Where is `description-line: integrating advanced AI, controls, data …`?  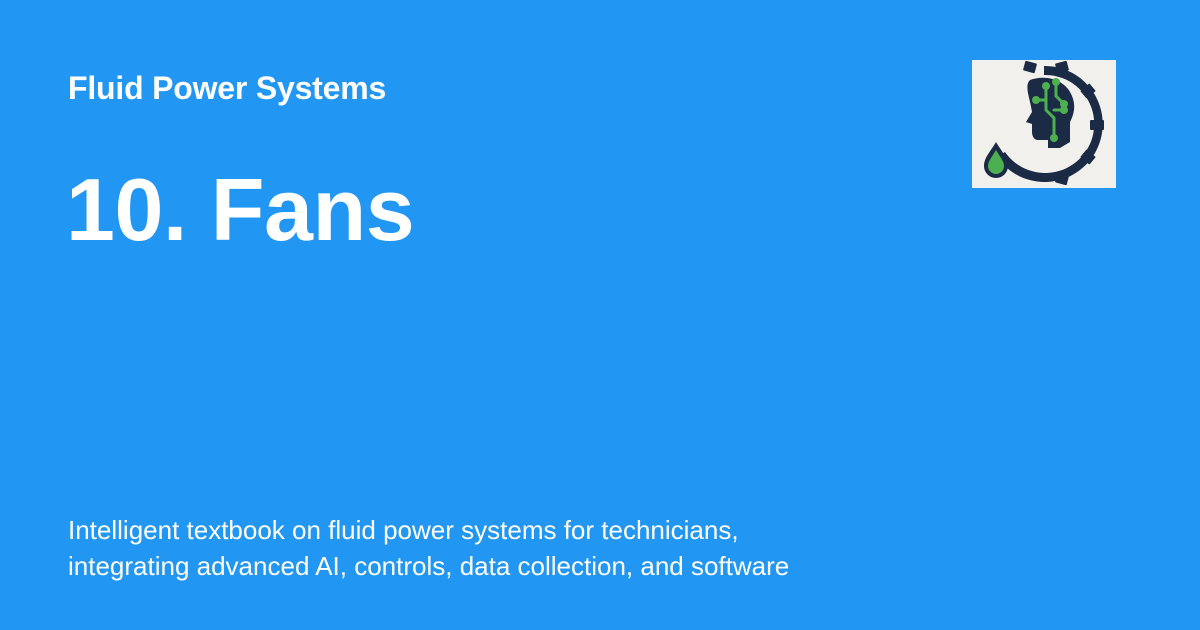
description-line: integrating advanced AI, controls, data … is located at coordinates (429, 566).